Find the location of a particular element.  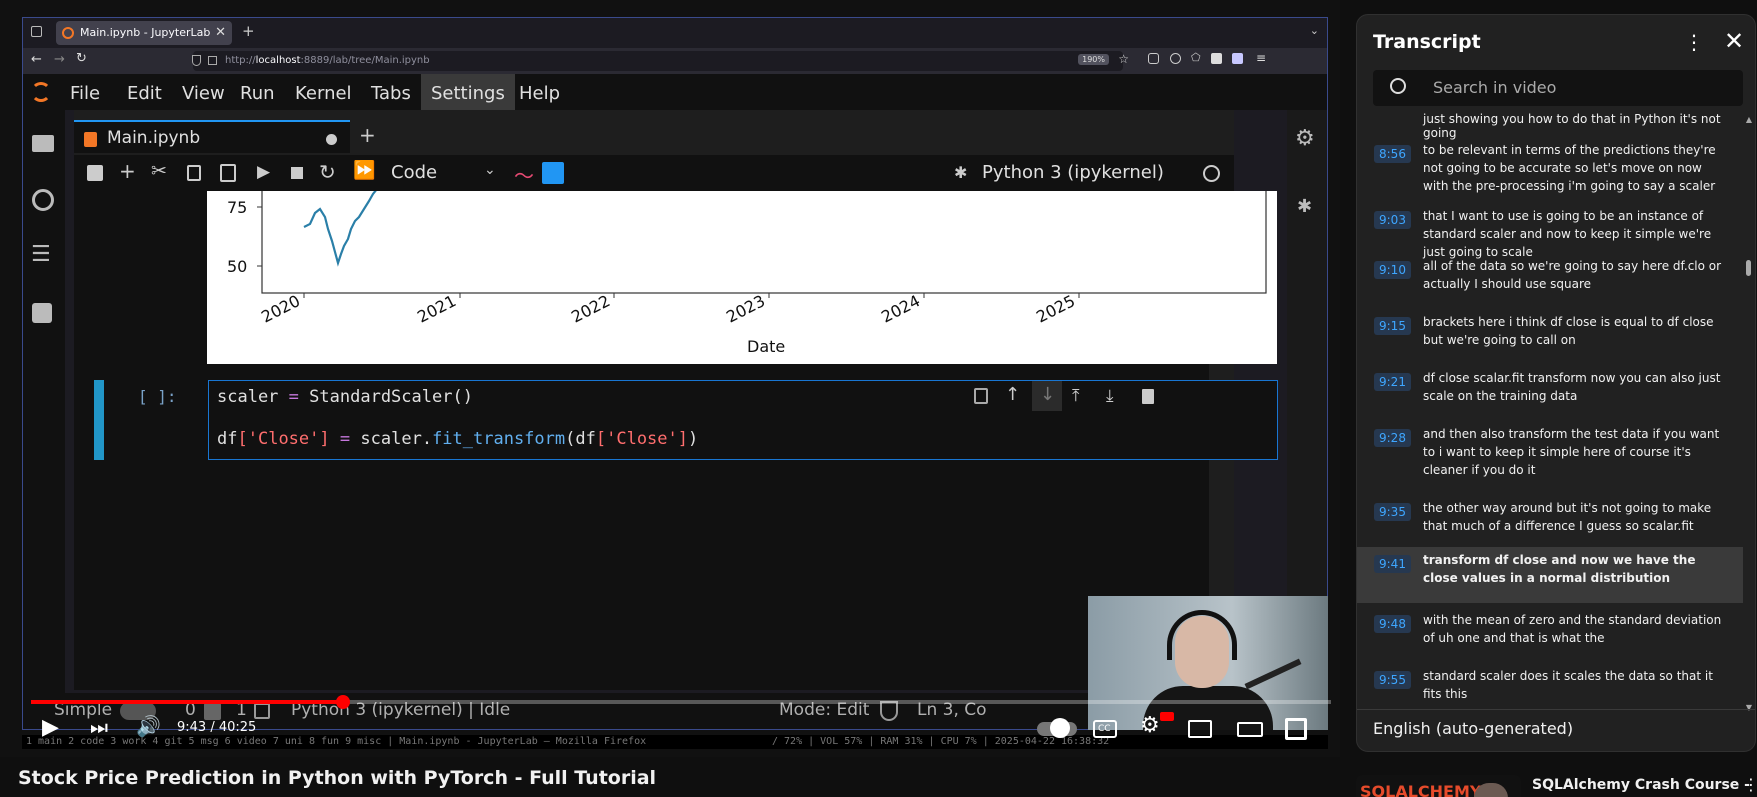

transcript-search-input: Search in video is located at coordinates (1558, 88).